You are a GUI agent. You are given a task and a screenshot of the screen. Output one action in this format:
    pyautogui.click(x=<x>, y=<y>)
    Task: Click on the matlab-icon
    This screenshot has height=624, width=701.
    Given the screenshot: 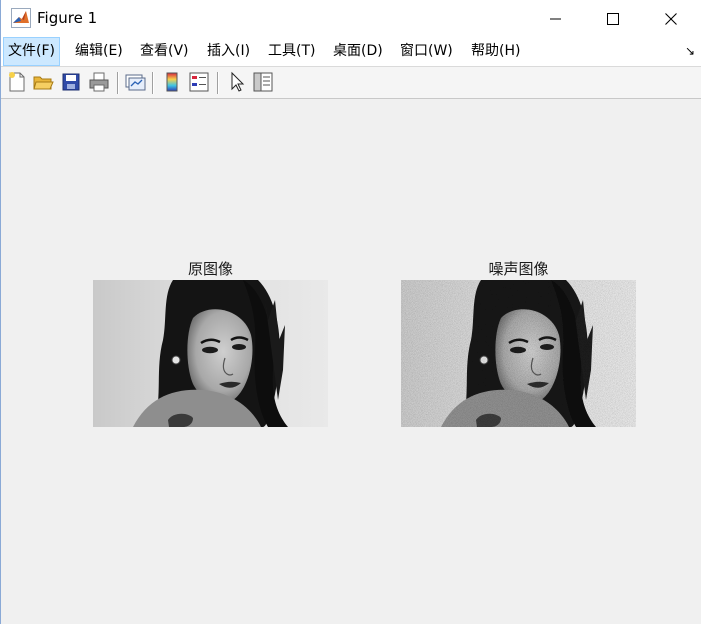 What is the action you would take?
    pyautogui.click(x=21, y=18)
    